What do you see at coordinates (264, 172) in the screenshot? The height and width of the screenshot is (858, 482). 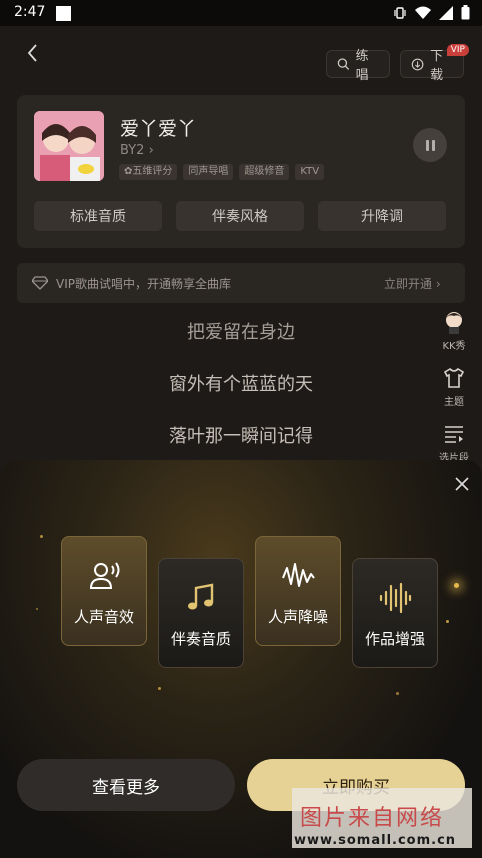 I see `tag-pitch-fix: 超级修音` at bounding box center [264, 172].